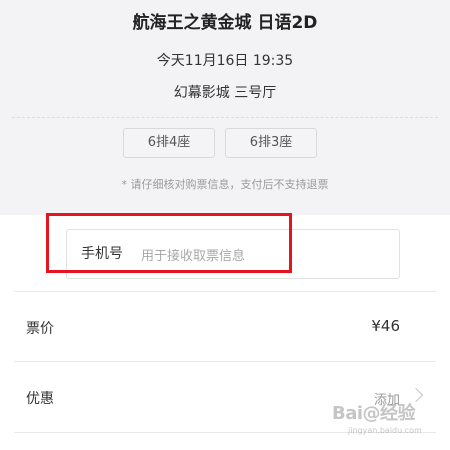  What do you see at coordinates (40, 329) in the screenshot?
I see `ticket-price-label: 票价` at bounding box center [40, 329].